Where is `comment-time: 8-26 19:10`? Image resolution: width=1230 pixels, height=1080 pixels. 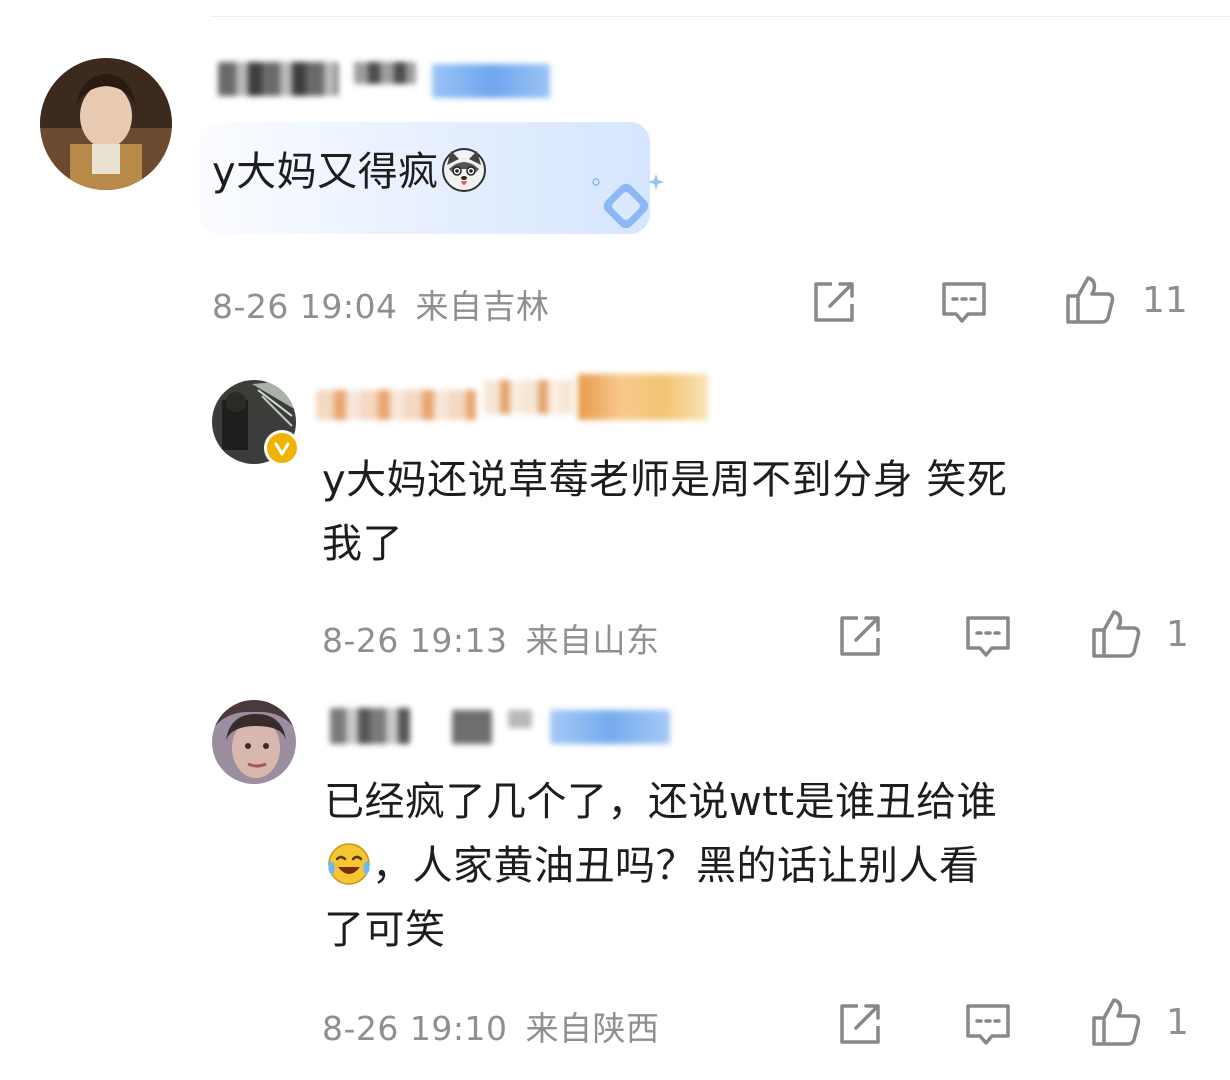
comment-time: 8-26 19:10 is located at coordinates (415, 1028).